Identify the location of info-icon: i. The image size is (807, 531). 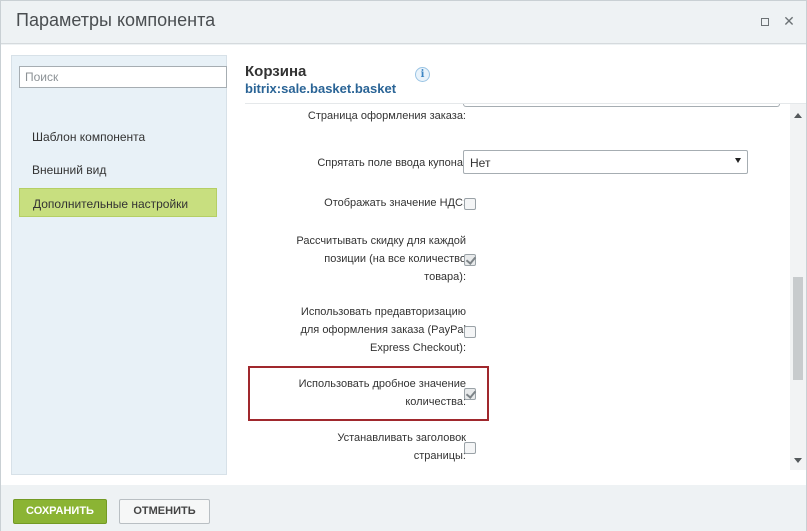
(422, 74).